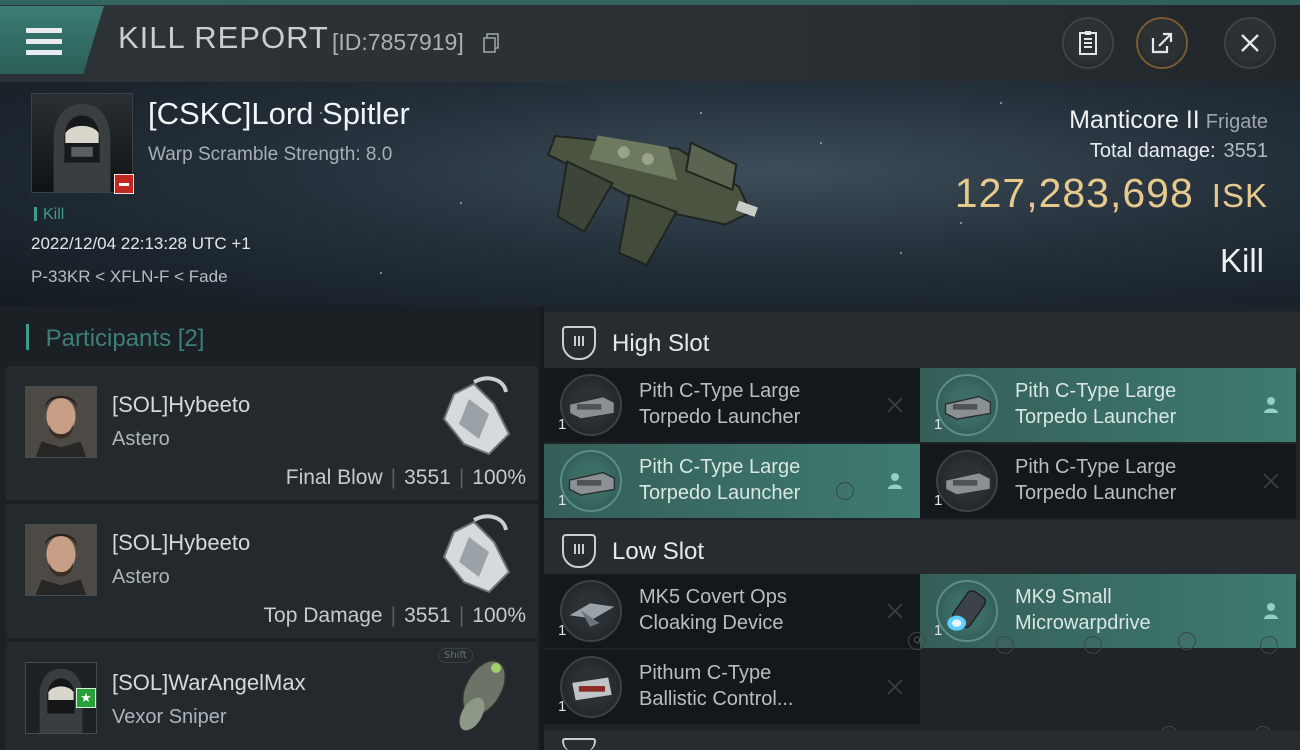  I want to click on victim-ship-image, so click(650, 197).